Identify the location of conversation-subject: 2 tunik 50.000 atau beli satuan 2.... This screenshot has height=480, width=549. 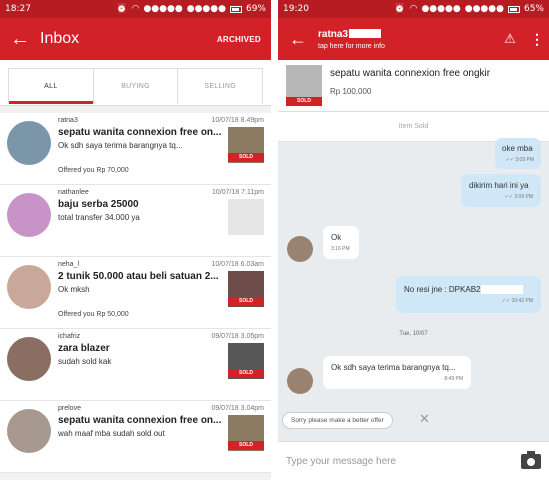
(138, 276).